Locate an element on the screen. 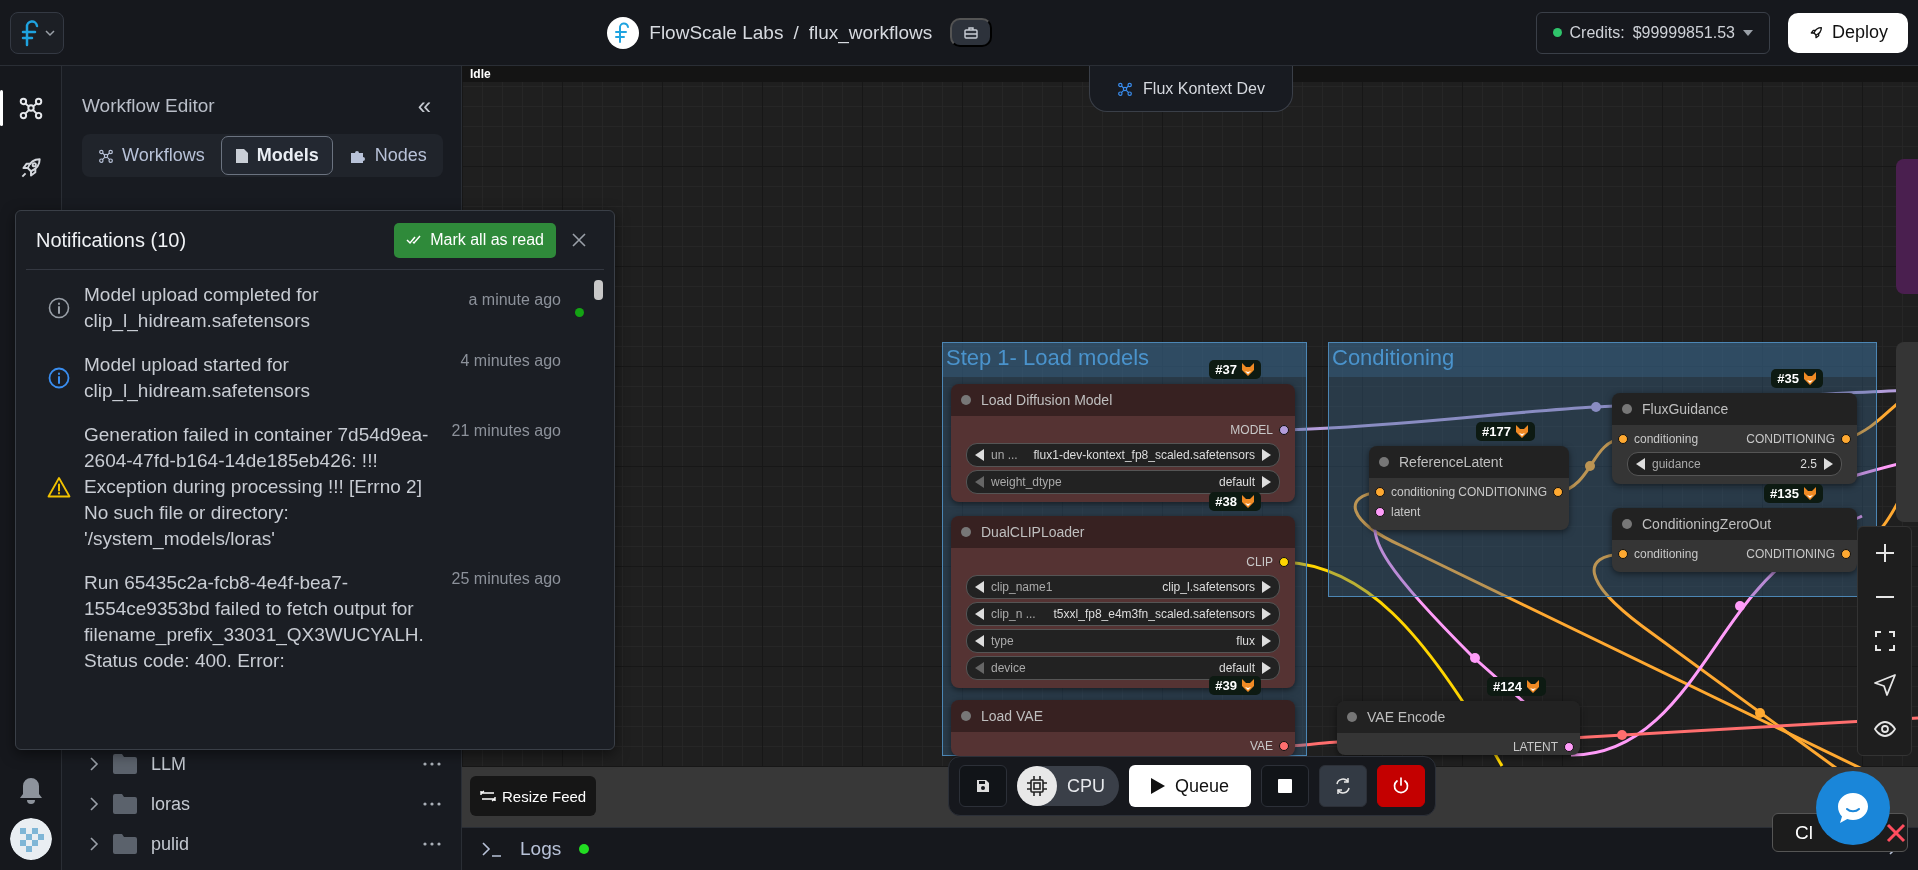 Image resolution: width=1918 pixels, height=870 pixels. play-icon is located at coordinates (1158, 786).